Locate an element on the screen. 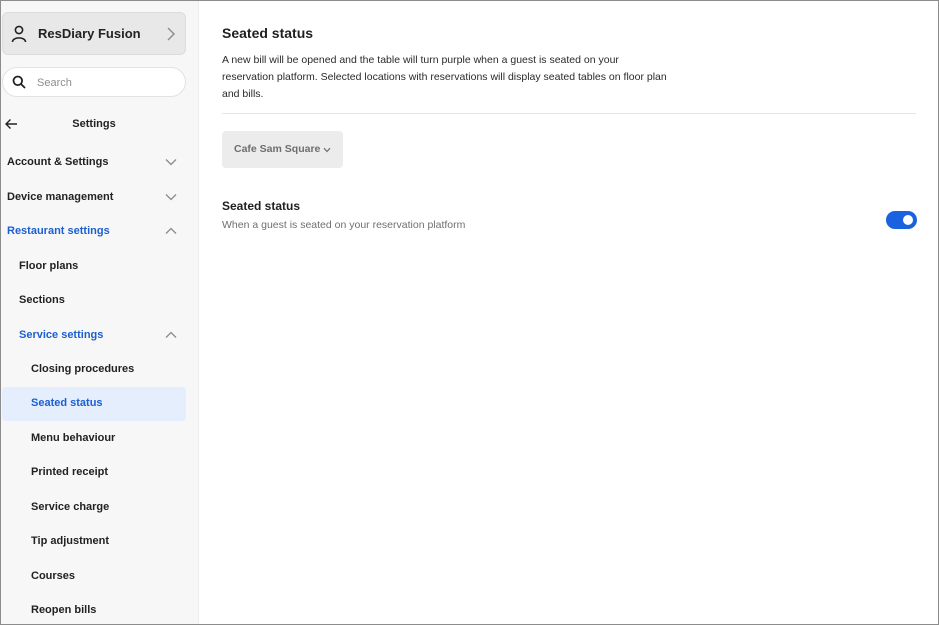 This screenshot has width=939, height=625. toggle-knob is located at coordinates (908, 220).